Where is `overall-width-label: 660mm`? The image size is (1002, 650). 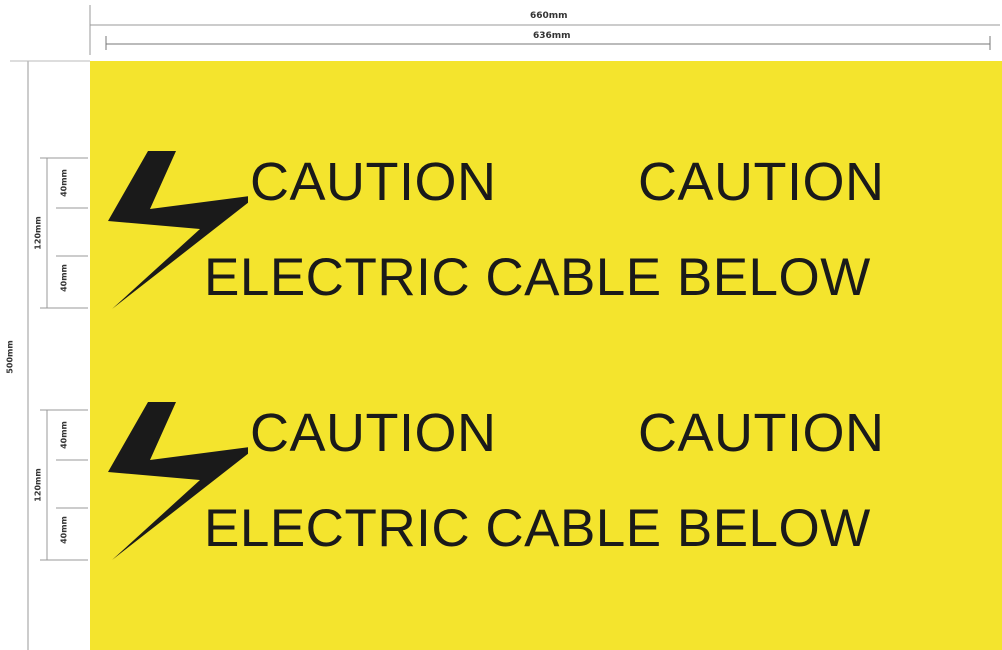
overall-width-label: 660mm is located at coordinates (549, 16).